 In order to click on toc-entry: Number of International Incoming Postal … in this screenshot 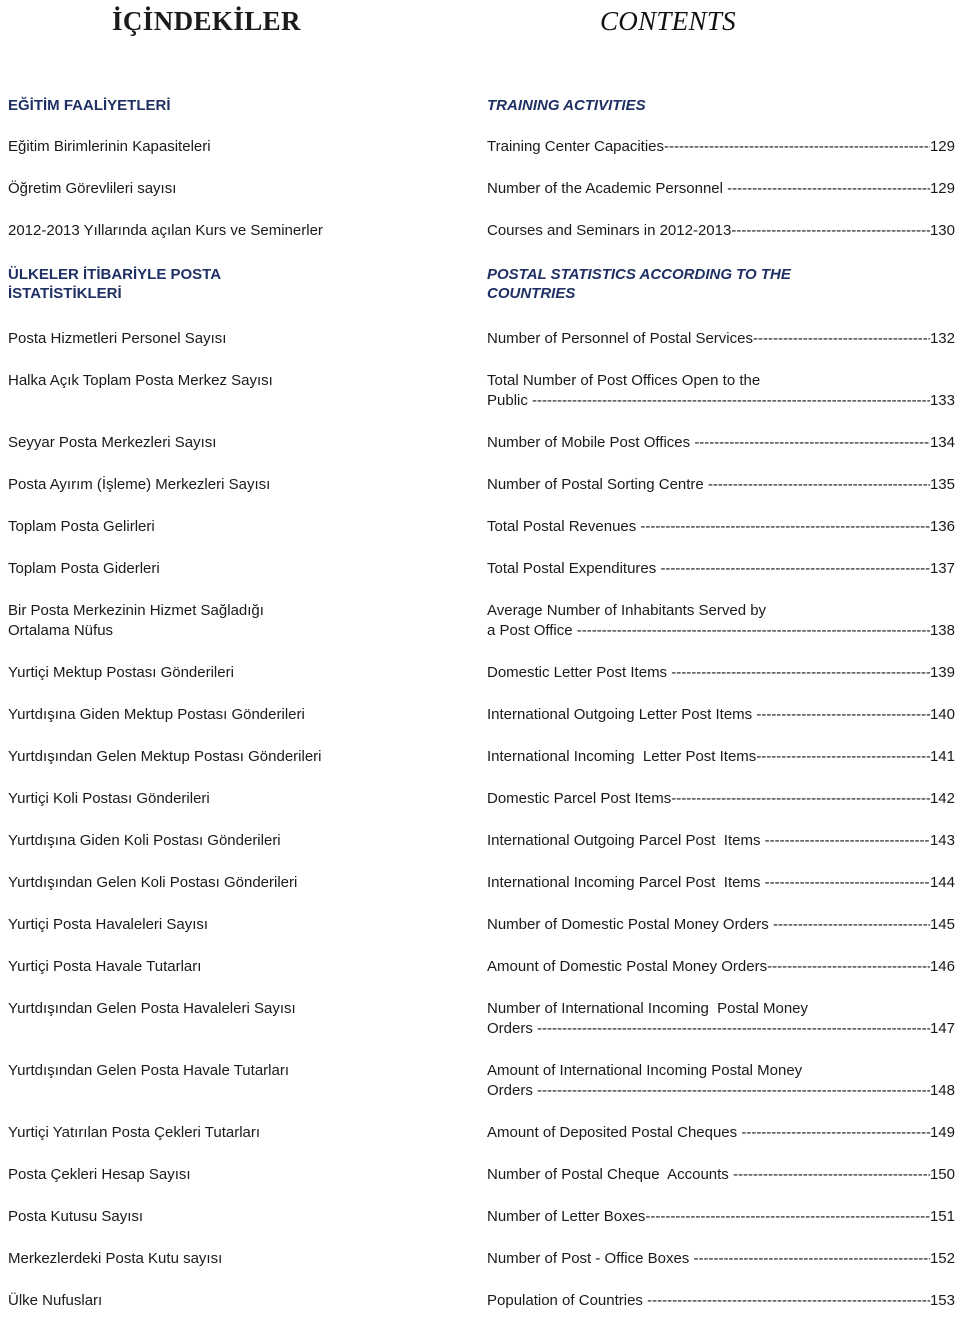, I will do `click(721, 1019)`.